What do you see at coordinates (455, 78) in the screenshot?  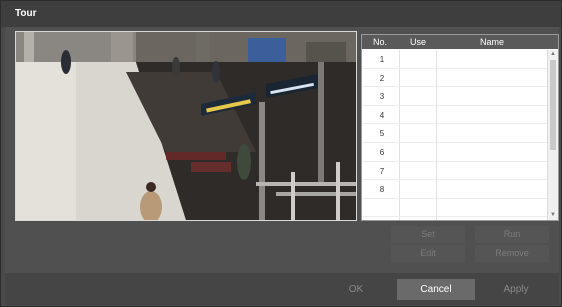 I see `table-row: 2` at bounding box center [455, 78].